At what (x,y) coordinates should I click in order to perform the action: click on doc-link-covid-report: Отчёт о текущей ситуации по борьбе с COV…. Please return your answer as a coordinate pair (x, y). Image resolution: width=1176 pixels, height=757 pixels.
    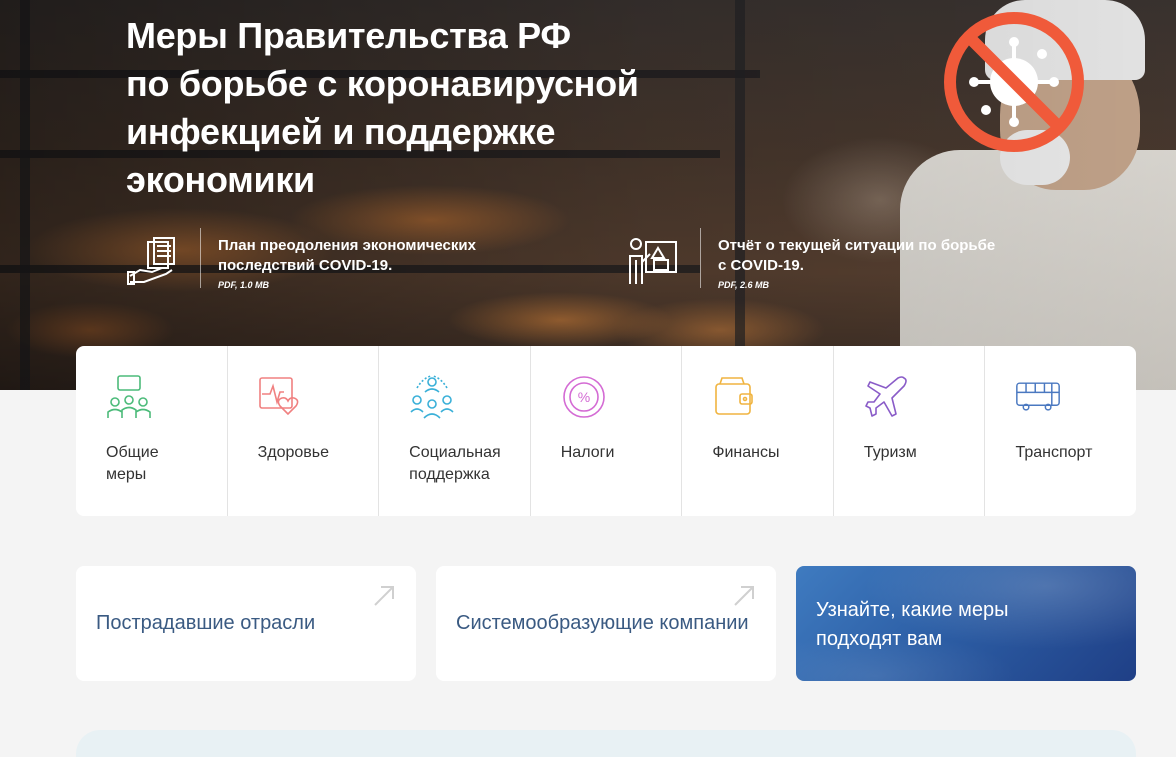
    Looking at the image, I should click on (817, 264).